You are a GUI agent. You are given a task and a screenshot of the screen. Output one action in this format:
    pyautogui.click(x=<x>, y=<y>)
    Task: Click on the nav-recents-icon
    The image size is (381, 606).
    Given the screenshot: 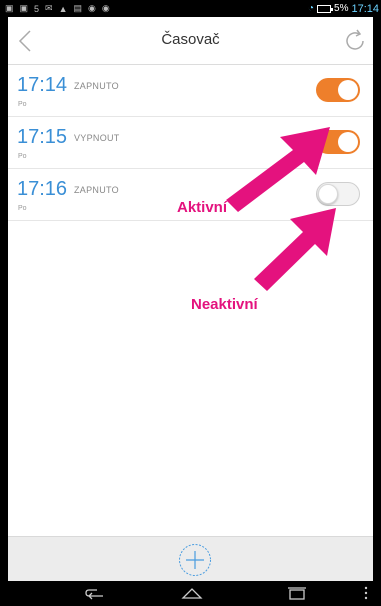 What is the action you would take?
    pyautogui.click(x=297, y=593)
    